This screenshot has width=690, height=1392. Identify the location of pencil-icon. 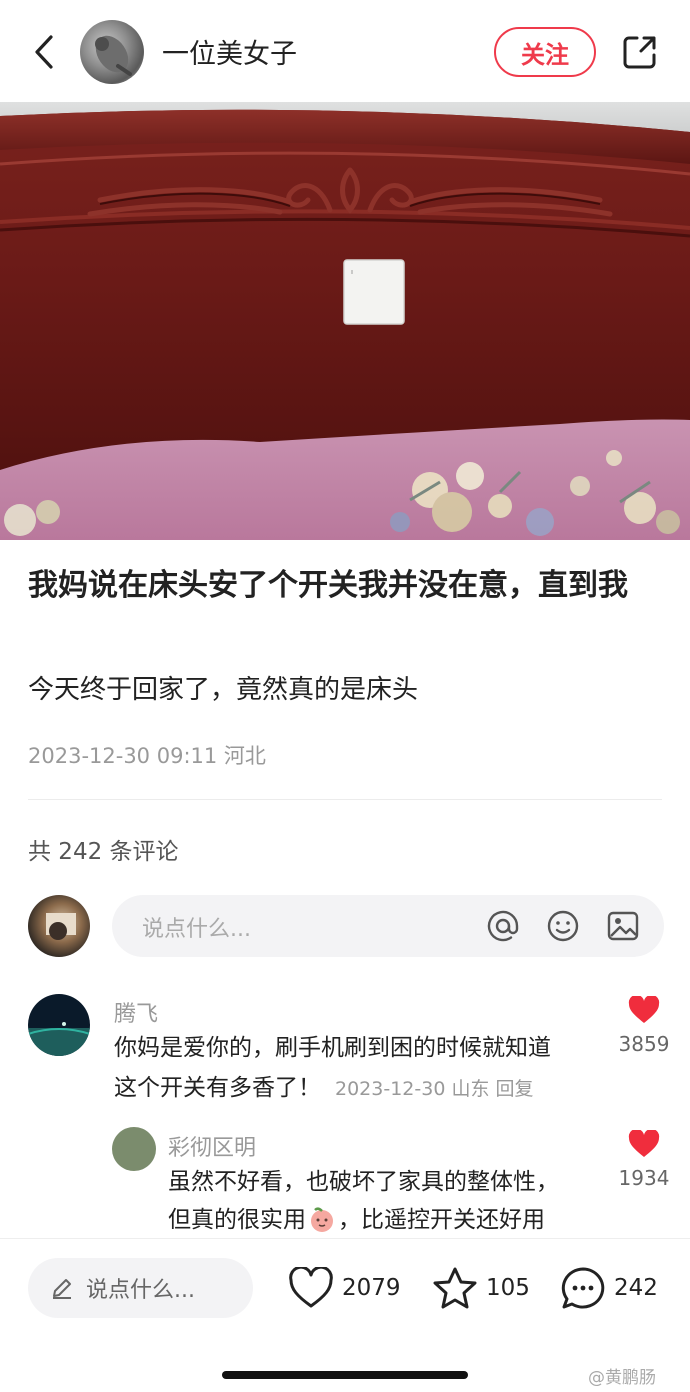
(62, 1289).